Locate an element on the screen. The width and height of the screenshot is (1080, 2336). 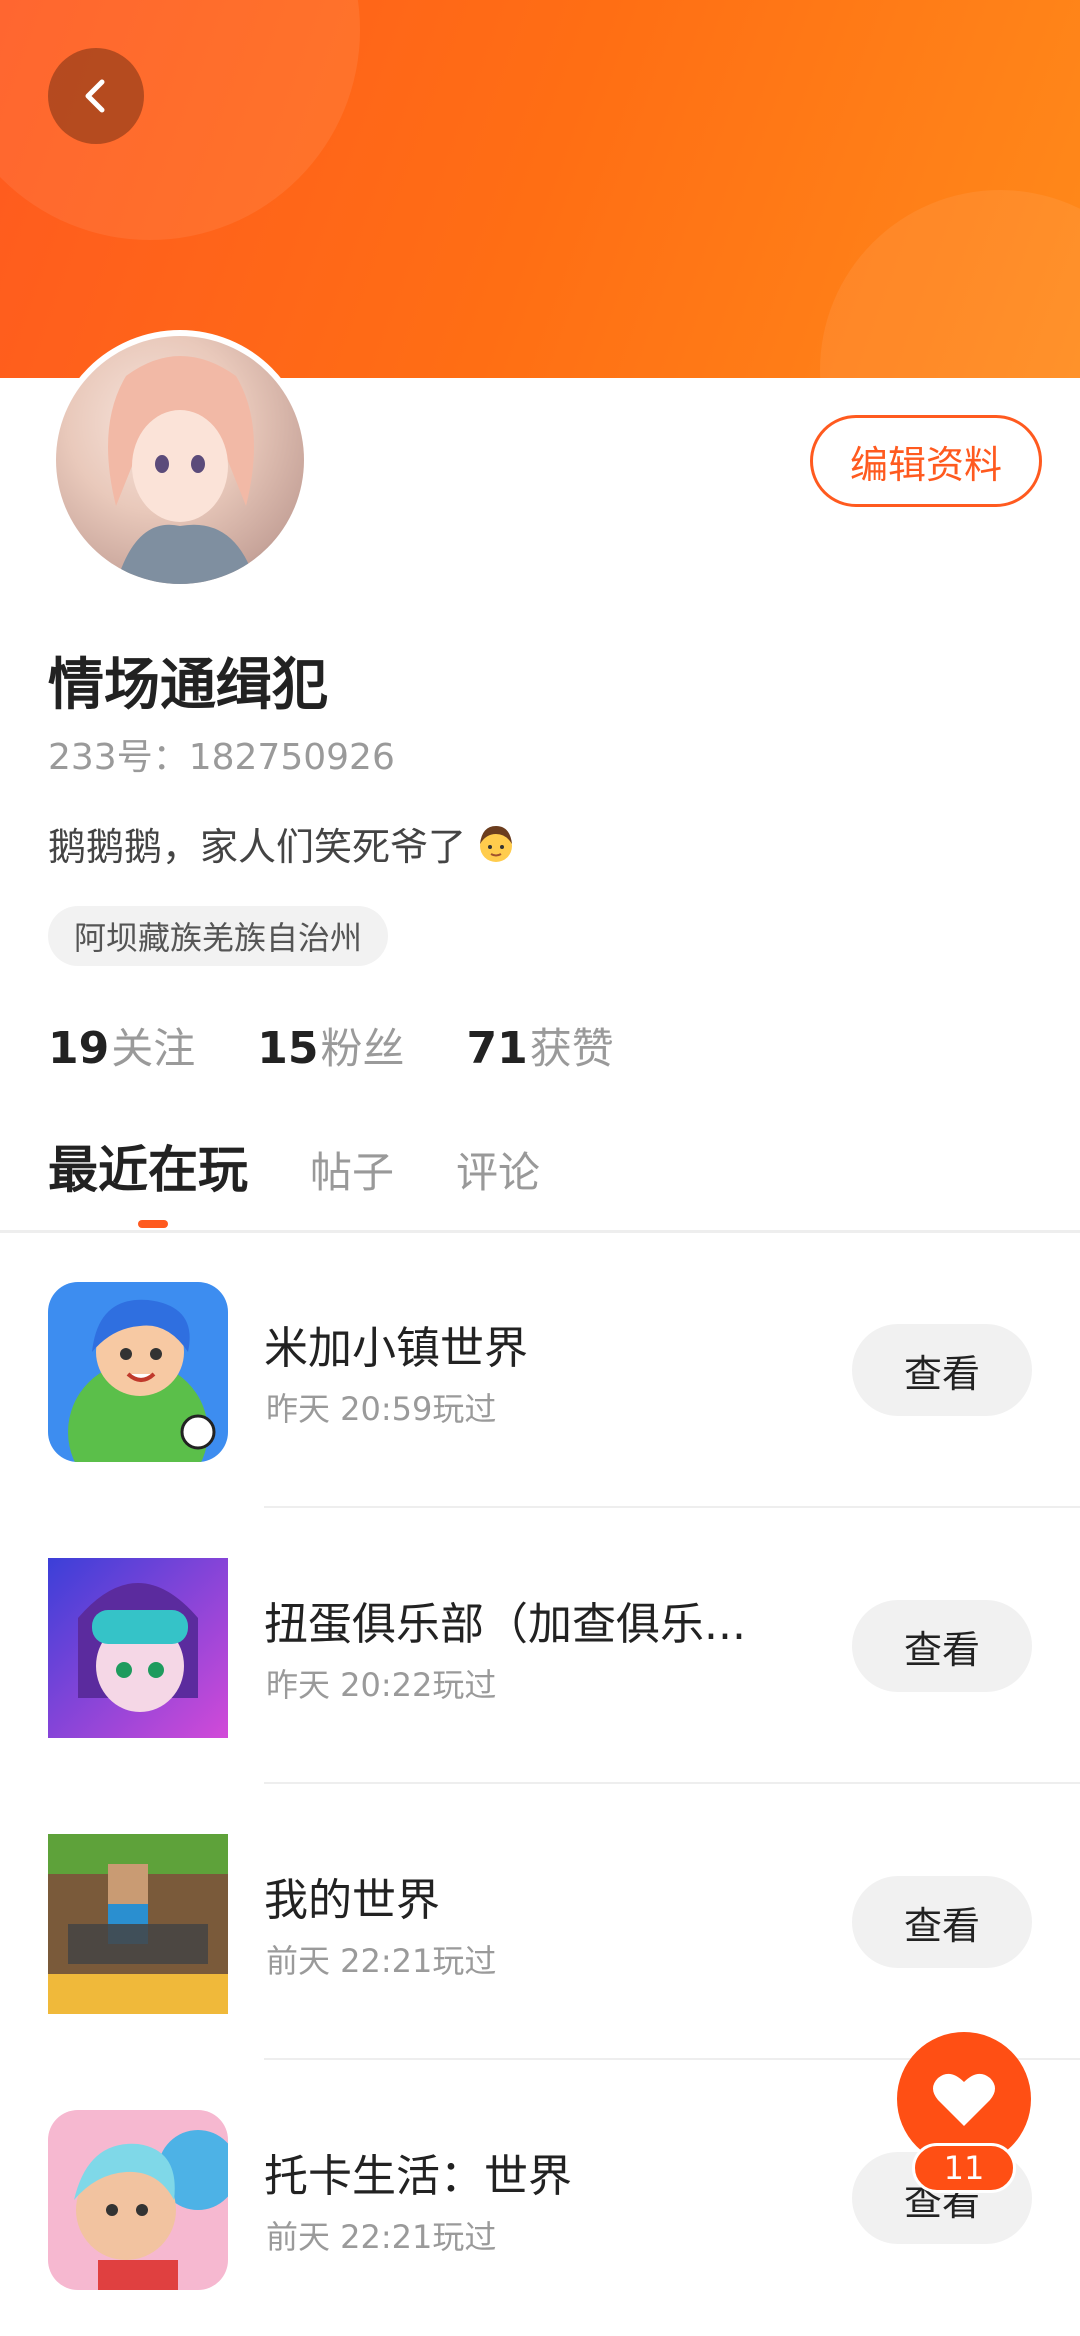
heart-icon is located at coordinates (964, 2099).